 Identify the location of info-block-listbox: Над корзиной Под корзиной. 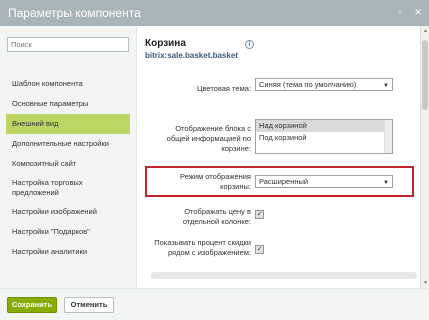
(324, 136).